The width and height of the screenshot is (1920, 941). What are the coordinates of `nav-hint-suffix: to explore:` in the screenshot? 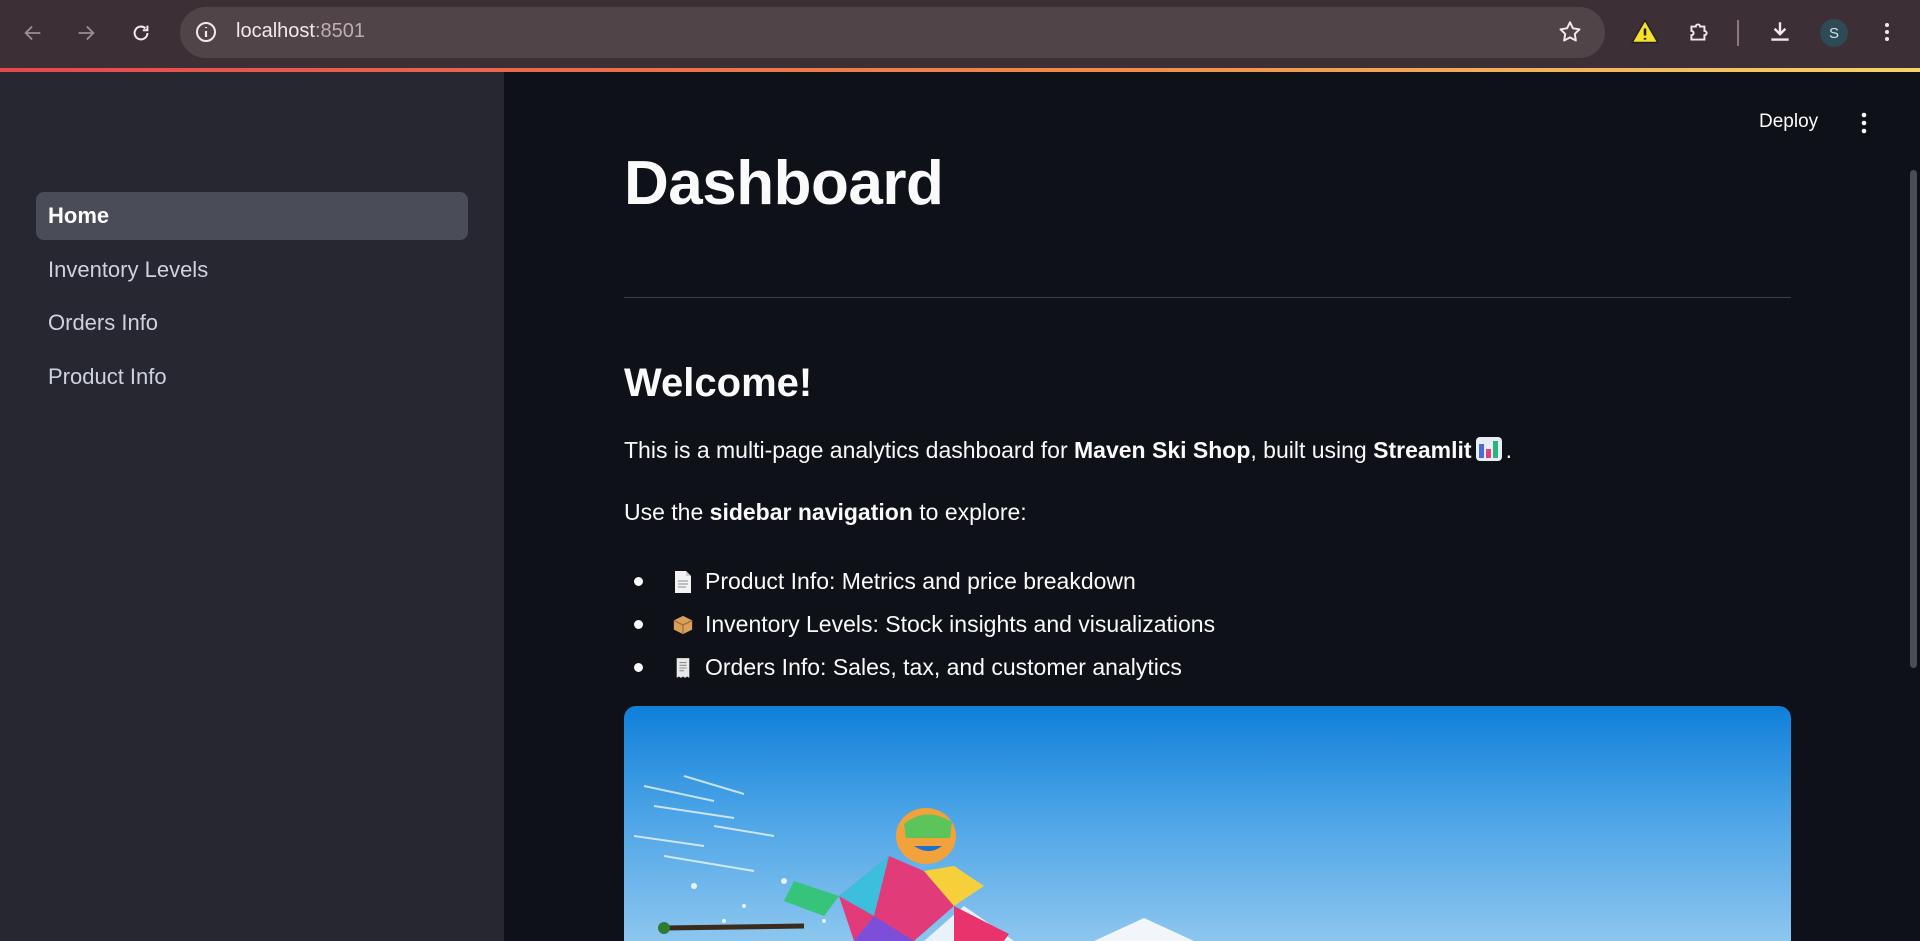 It's located at (969, 512).